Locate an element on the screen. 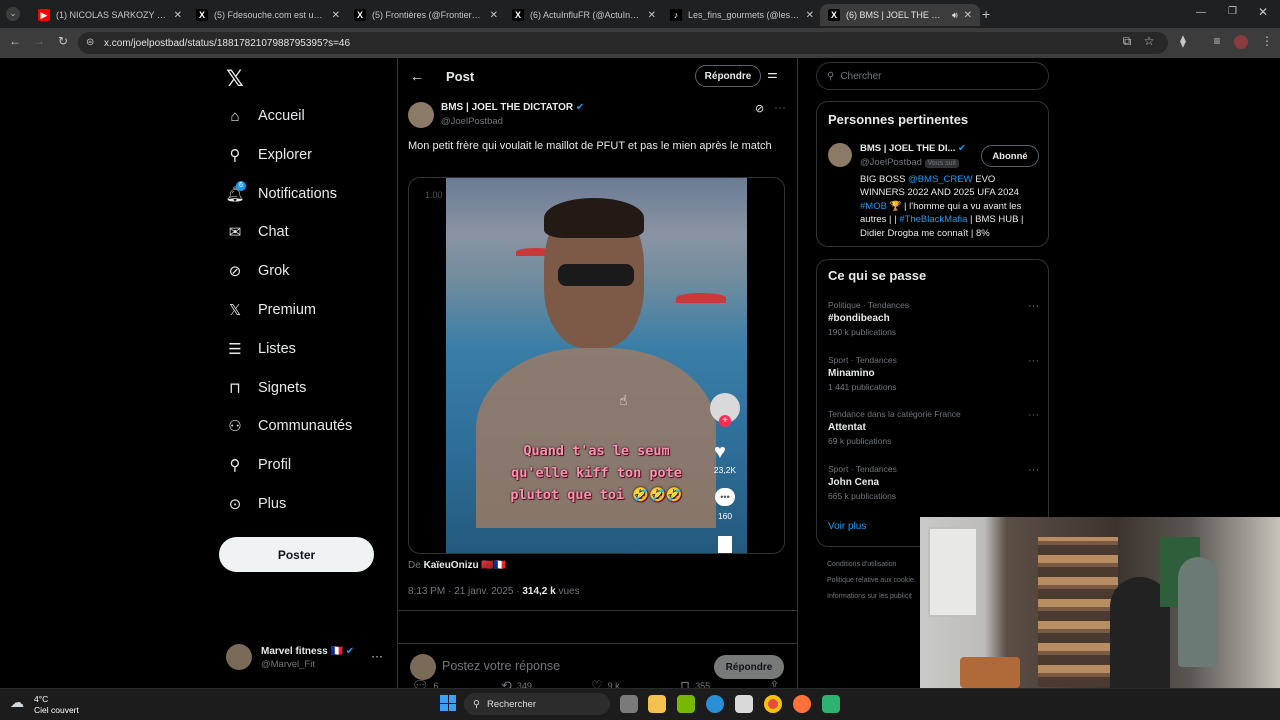 The image size is (1280, 720). browser-tab: ▶ (1) NICOLAS SARKOZY : INTERV ✕ is located at coordinates (110, 15).